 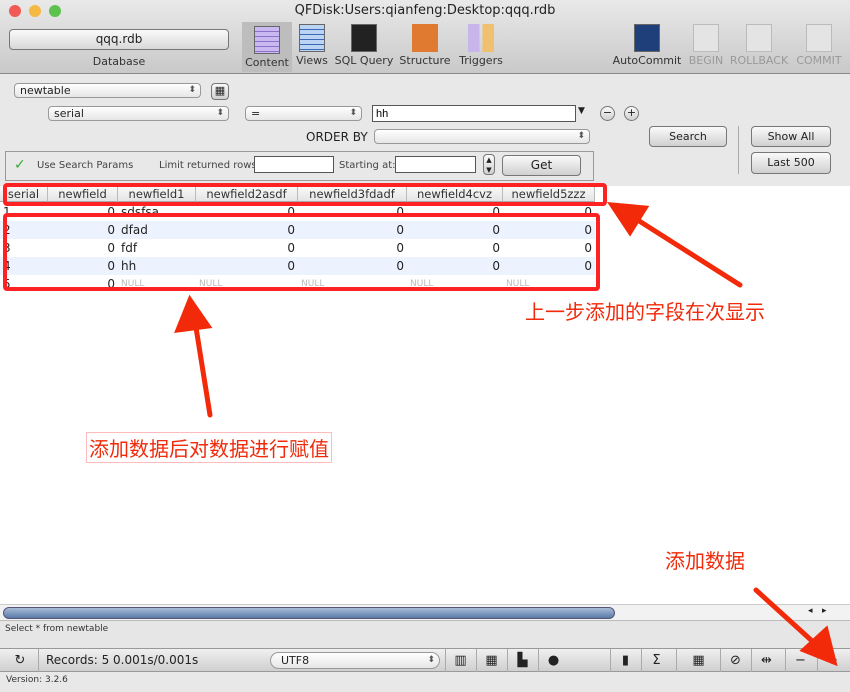 I want to click on annotation-header-note: 上一步添加的字段在次显示, so click(x=645, y=312).